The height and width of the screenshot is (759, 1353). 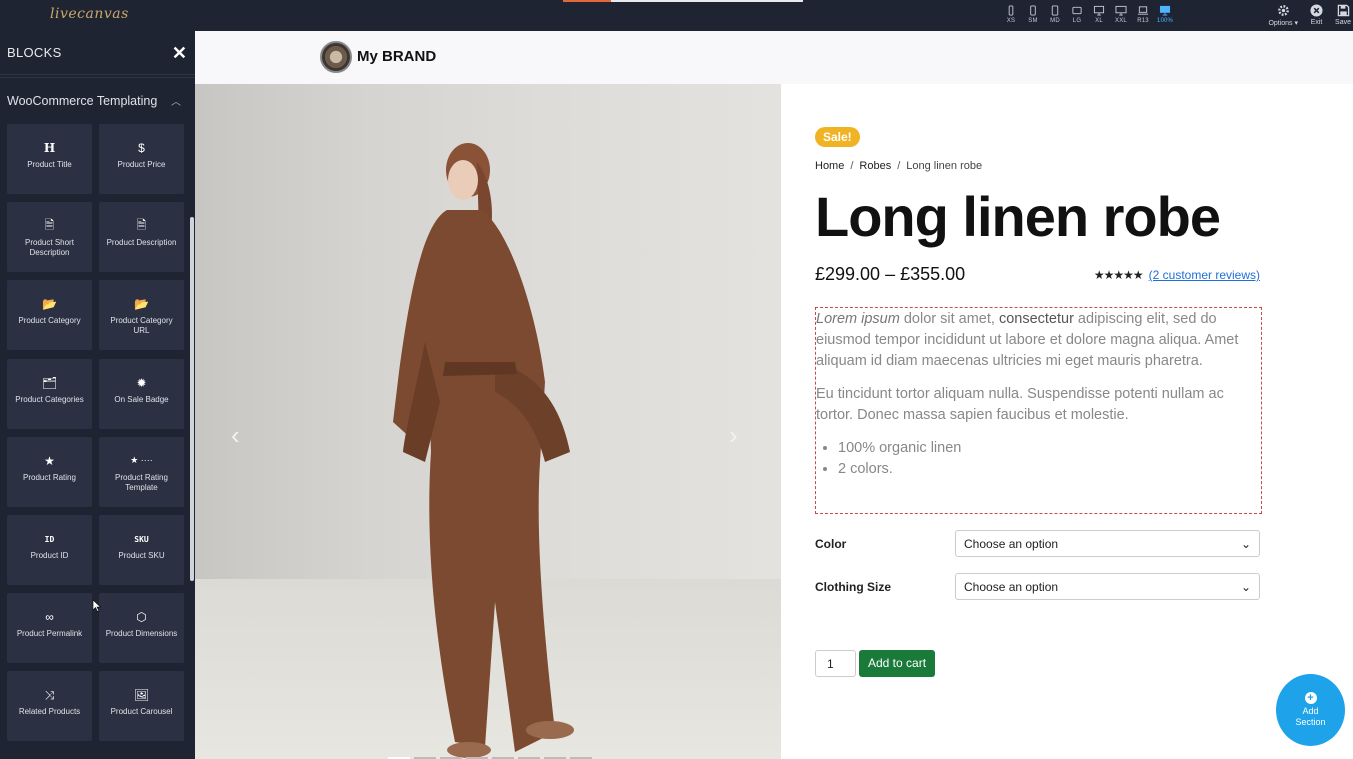 What do you see at coordinates (49, 321) in the screenshot?
I see `block-label: Product Category` at bounding box center [49, 321].